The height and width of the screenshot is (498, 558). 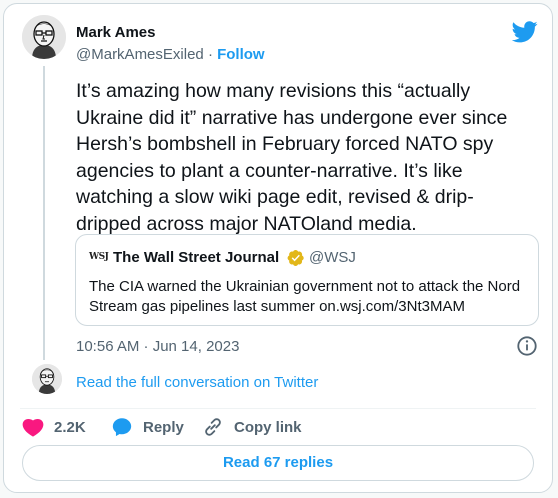 What do you see at coordinates (278, 408) in the screenshot?
I see `divider` at bounding box center [278, 408].